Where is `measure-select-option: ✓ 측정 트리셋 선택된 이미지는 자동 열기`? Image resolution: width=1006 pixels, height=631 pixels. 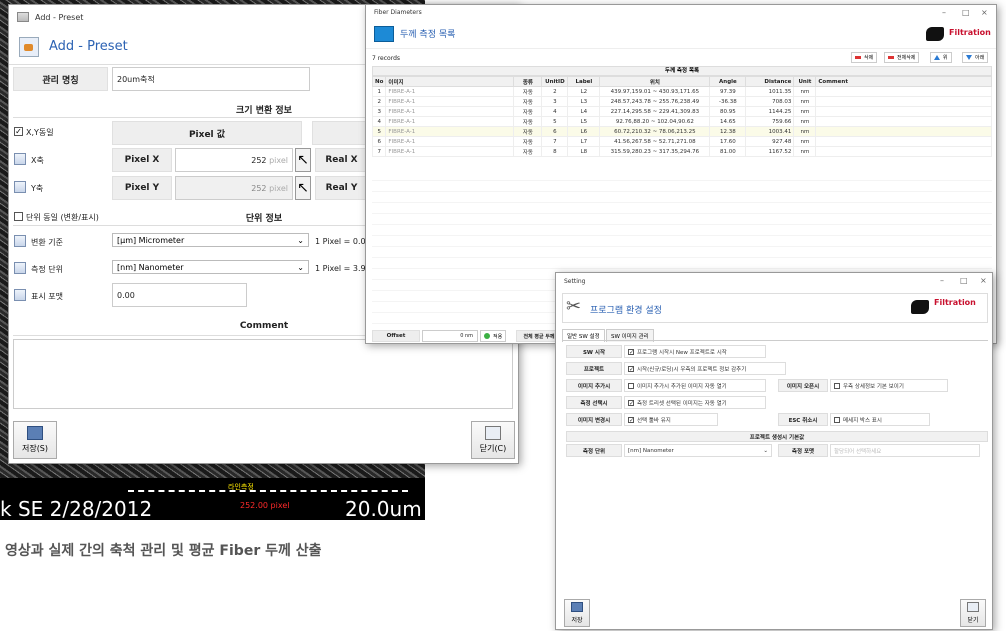
measure-select-option: ✓ 측정 트리셋 선택된 이미지는 자동 열기 is located at coordinates (695, 402).